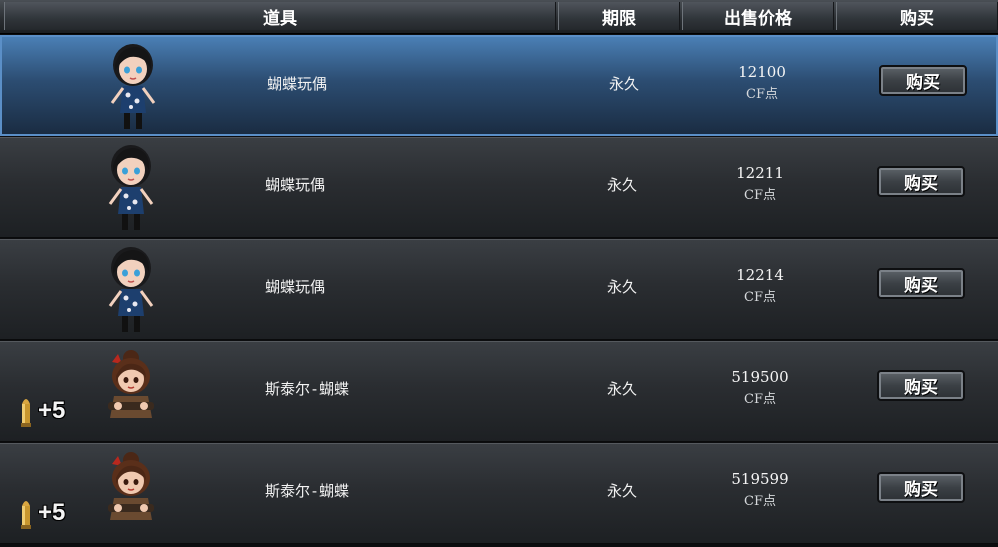 Image resolution: width=998 pixels, height=547 pixels. Describe the element at coordinates (760, 275) in the screenshot. I see `price-value: 12214` at that location.